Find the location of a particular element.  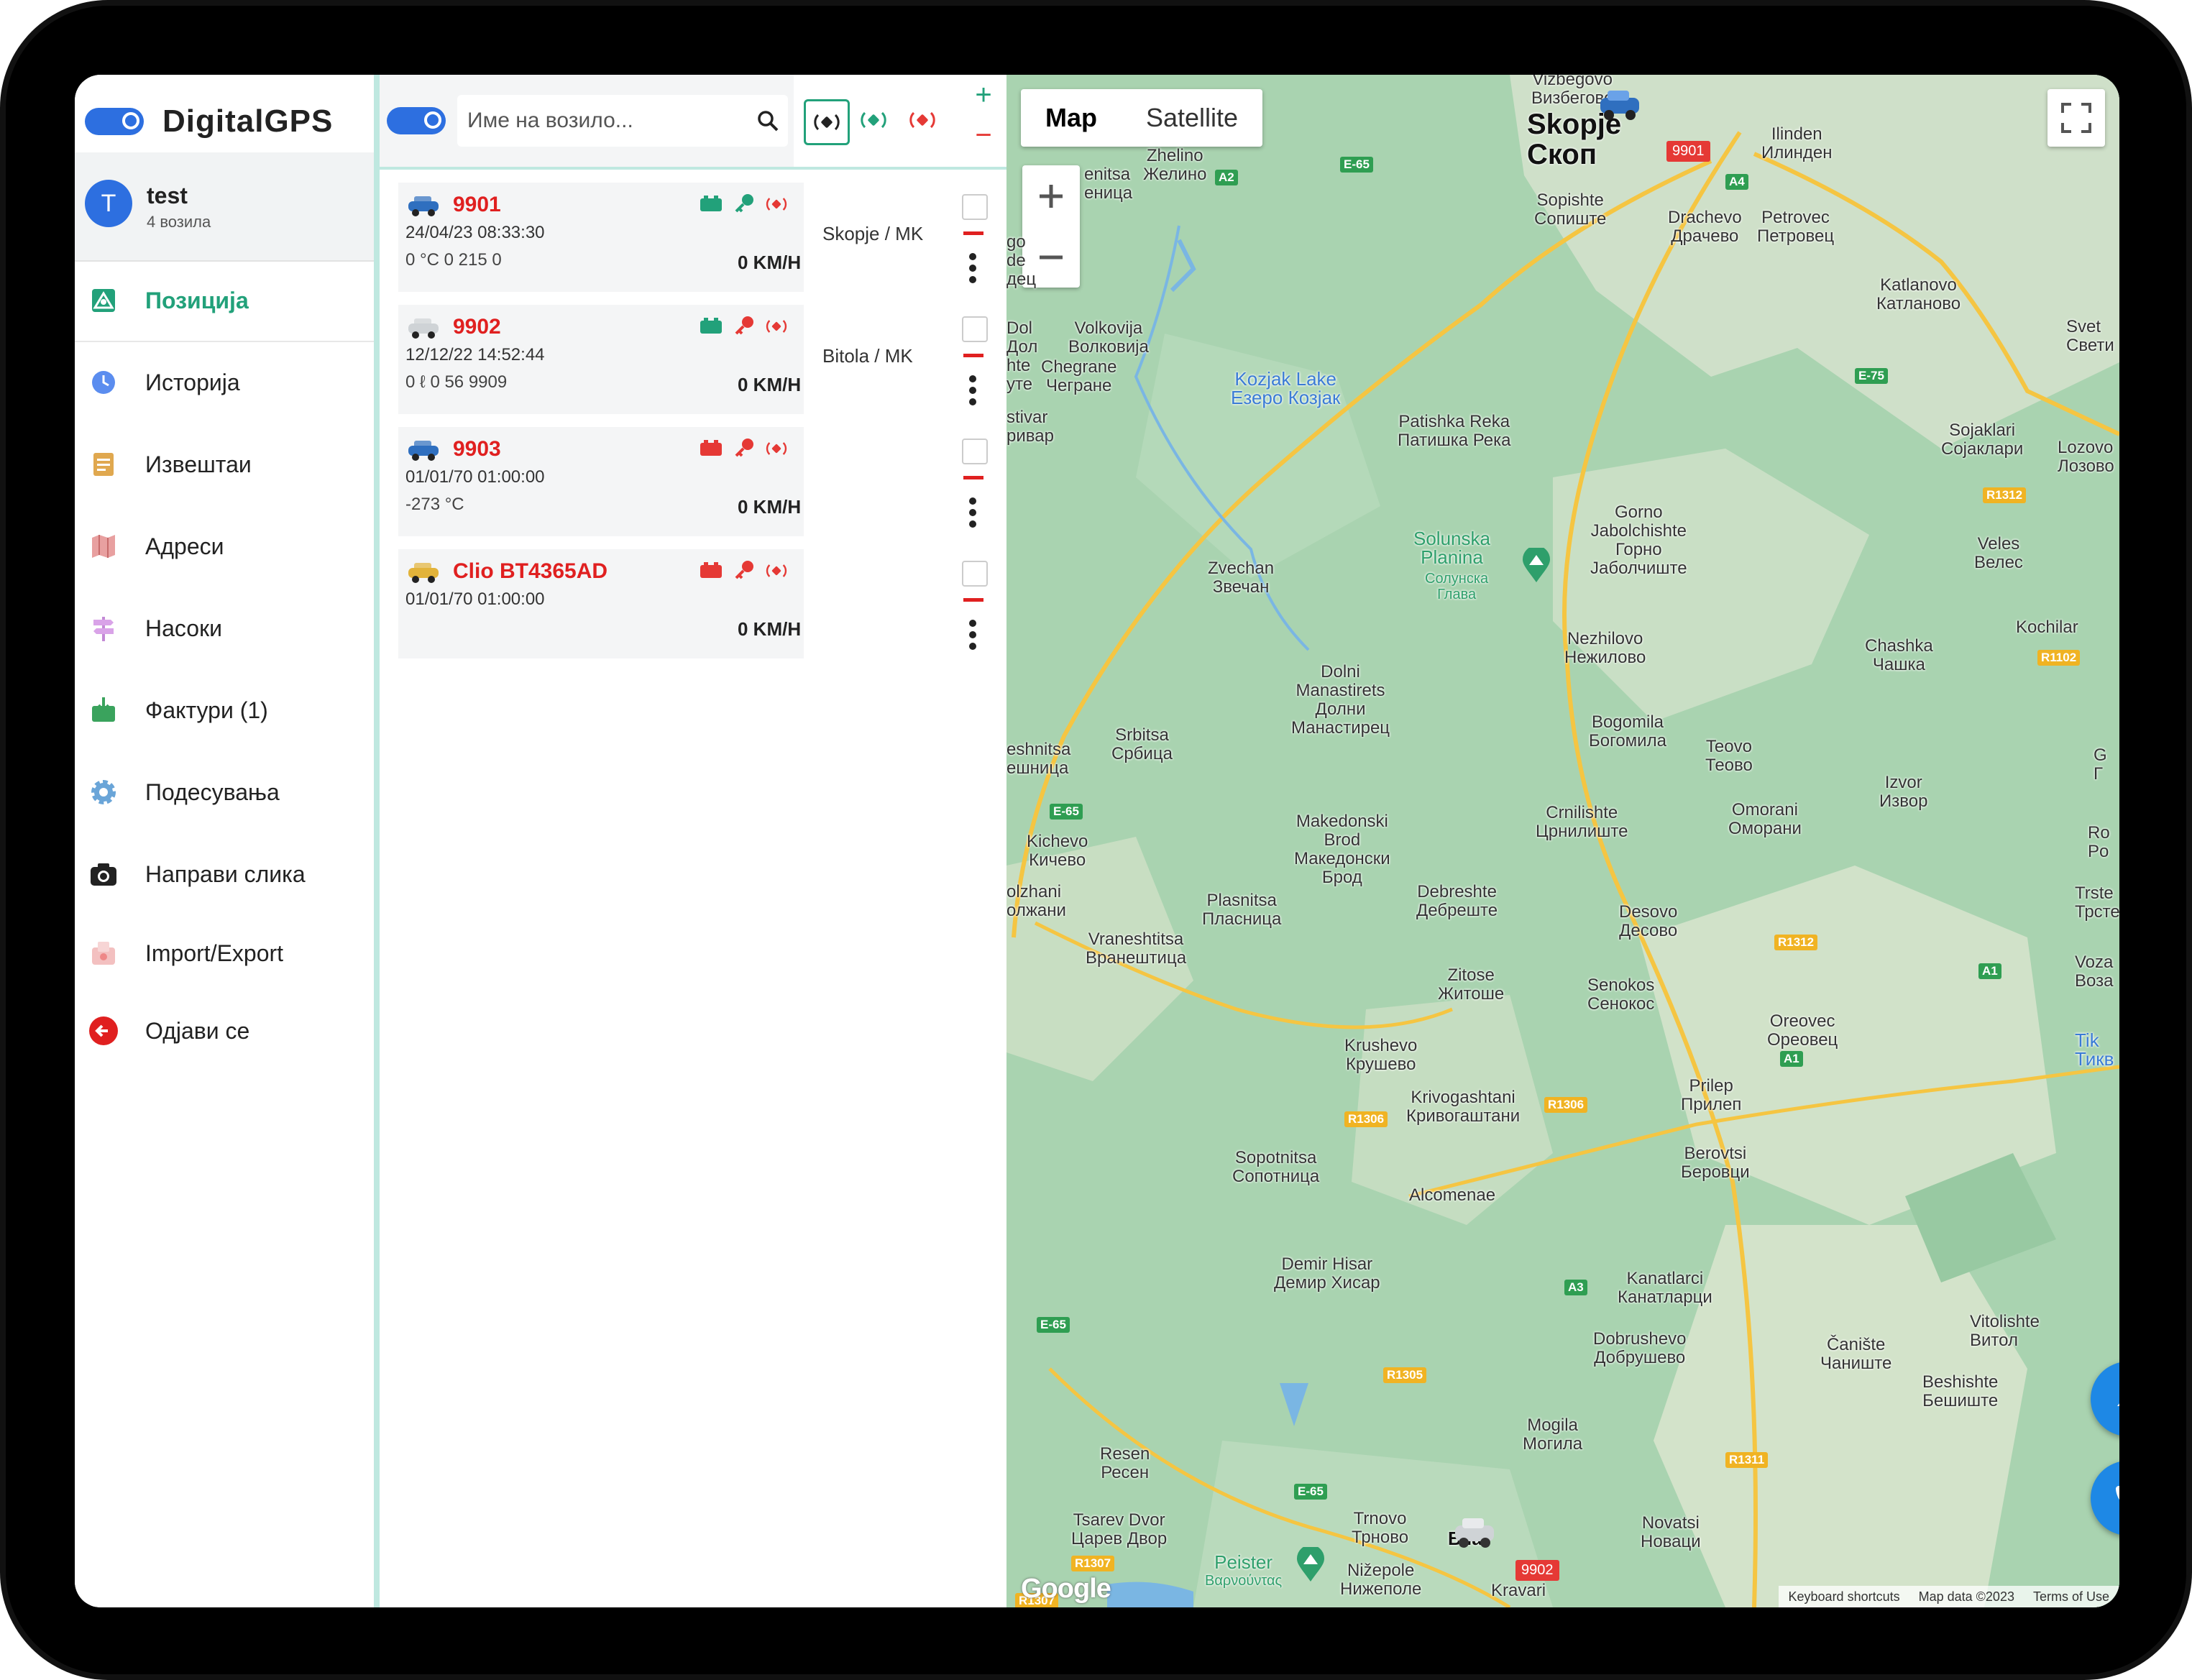

nav-item-logout: Одјави се is located at coordinates (224, 1031).